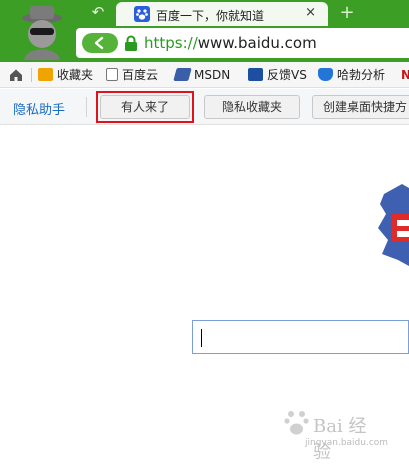 This screenshot has height=464, width=409. What do you see at coordinates (98, 12) in the screenshot?
I see `recently-closed-button: ↶` at bounding box center [98, 12].